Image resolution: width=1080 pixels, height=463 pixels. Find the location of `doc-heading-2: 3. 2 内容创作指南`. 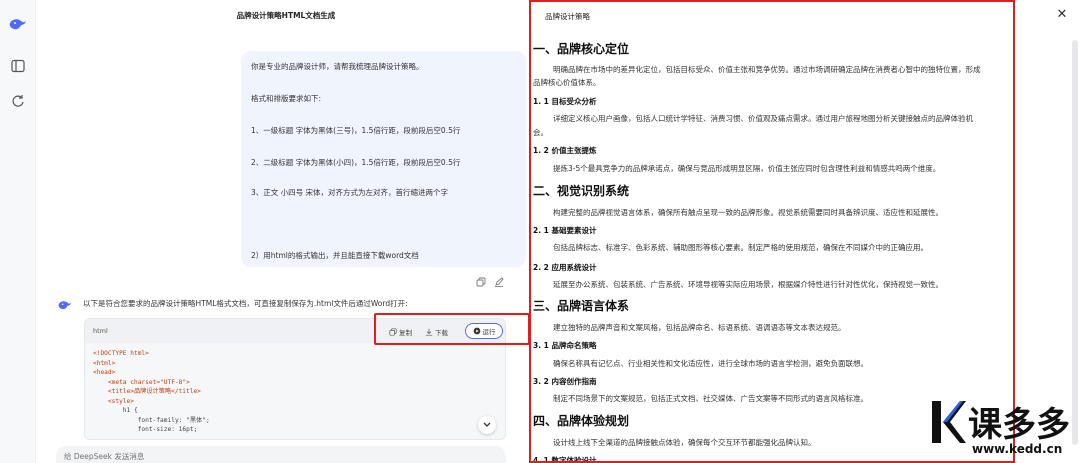

doc-heading-2: 3. 2 内容创作指南 is located at coordinates (565, 381).